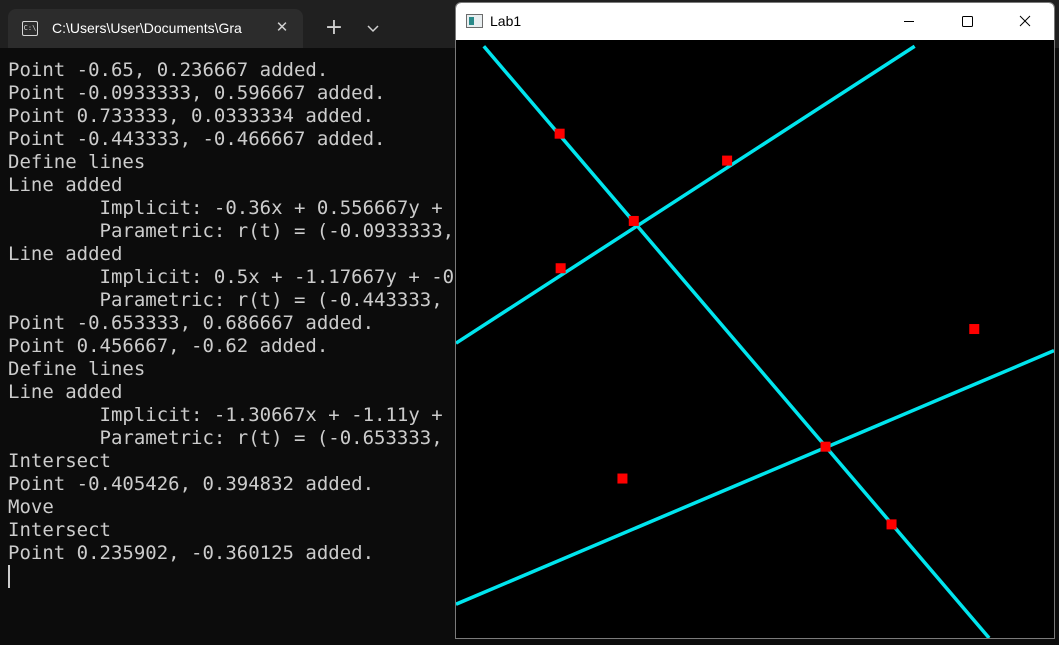  I want to click on console-line: Parametric: r(t) = (-0.0933333, 0.59, so click(276, 231).